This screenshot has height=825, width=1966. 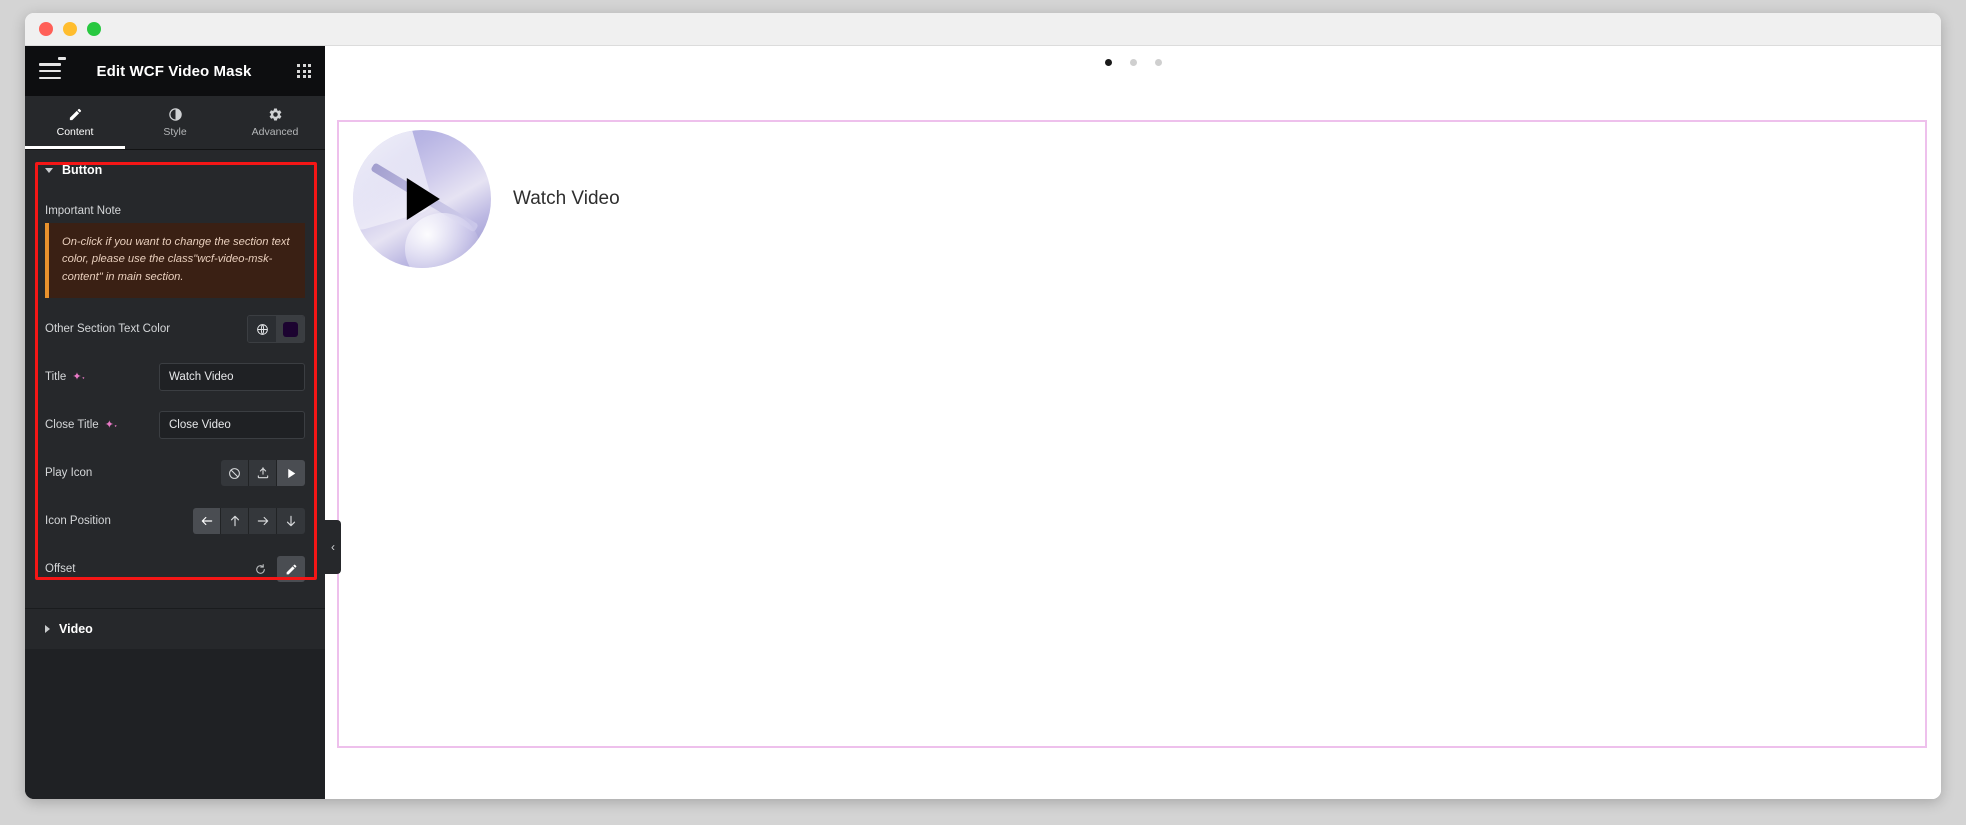 What do you see at coordinates (235, 521) in the screenshot?
I see `arrow-up-icon` at bounding box center [235, 521].